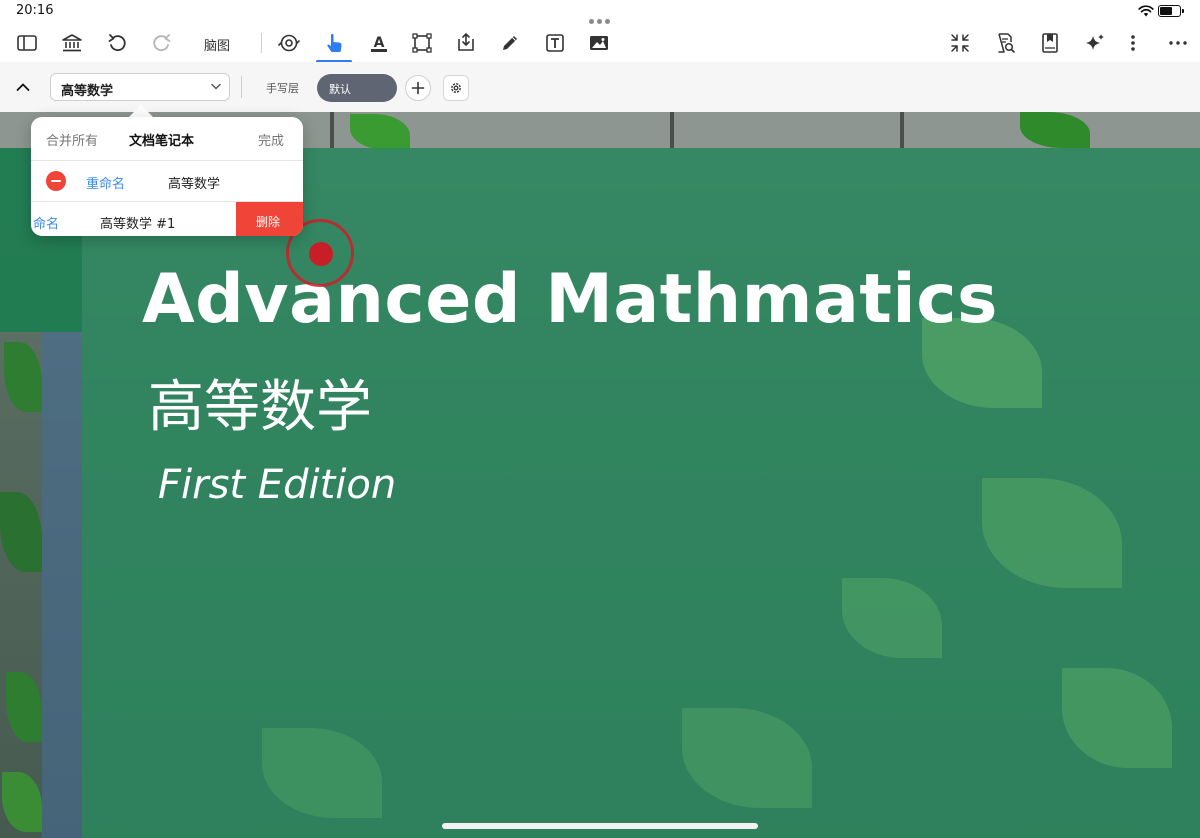 This screenshot has width=1200, height=838. I want to click on notebooks-popover: 合并所有 文档笔记本 完成 重命名 高等数学 命名 高等数学 #1 删除, so click(167, 176).